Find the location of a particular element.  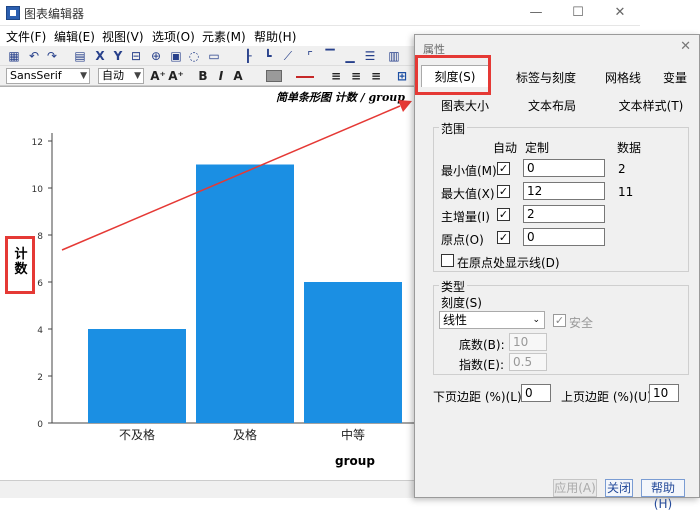

max-value-input: 12 is located at coordinates (564, 191).